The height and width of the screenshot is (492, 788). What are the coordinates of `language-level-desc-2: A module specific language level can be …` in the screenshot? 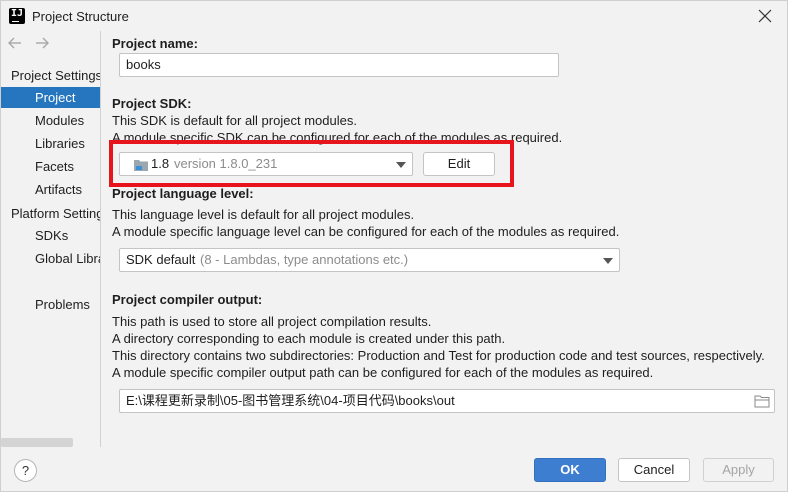 It's located at (366, 231).